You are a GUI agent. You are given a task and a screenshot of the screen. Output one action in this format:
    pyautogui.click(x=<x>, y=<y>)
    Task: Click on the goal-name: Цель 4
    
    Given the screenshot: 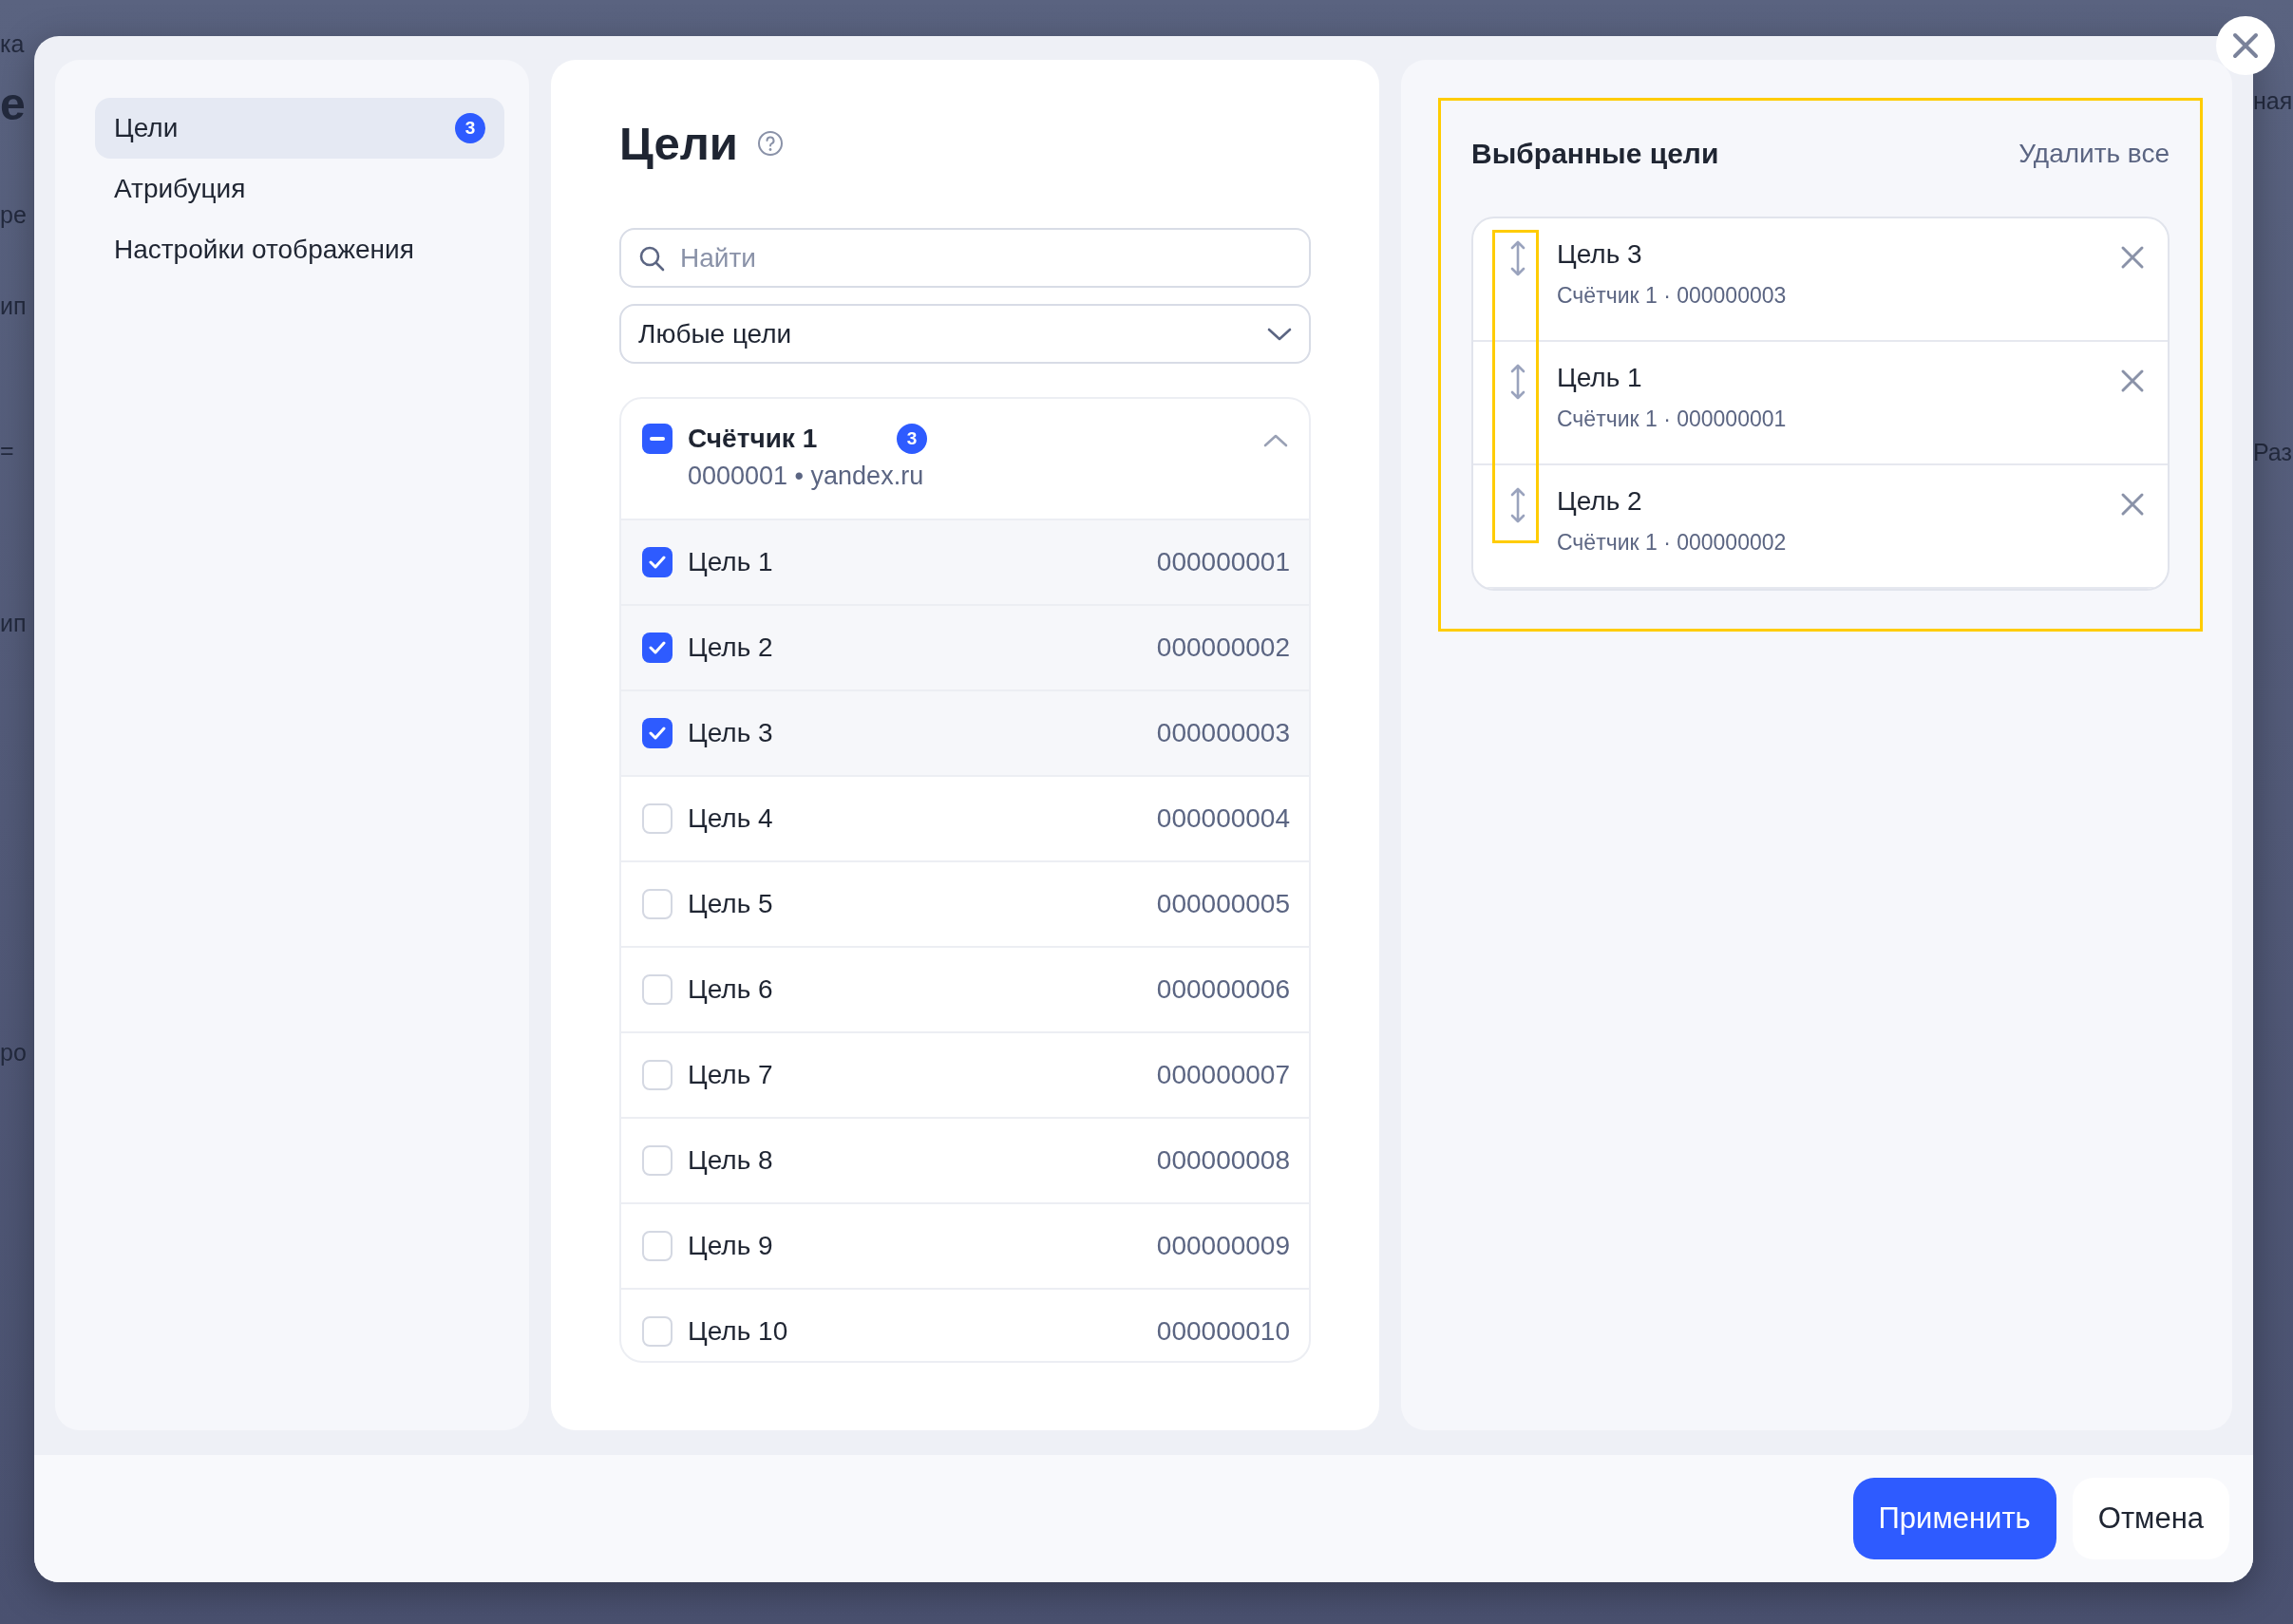 What is the action you would take?
    pyautogui.click(x=731, y=818)
    